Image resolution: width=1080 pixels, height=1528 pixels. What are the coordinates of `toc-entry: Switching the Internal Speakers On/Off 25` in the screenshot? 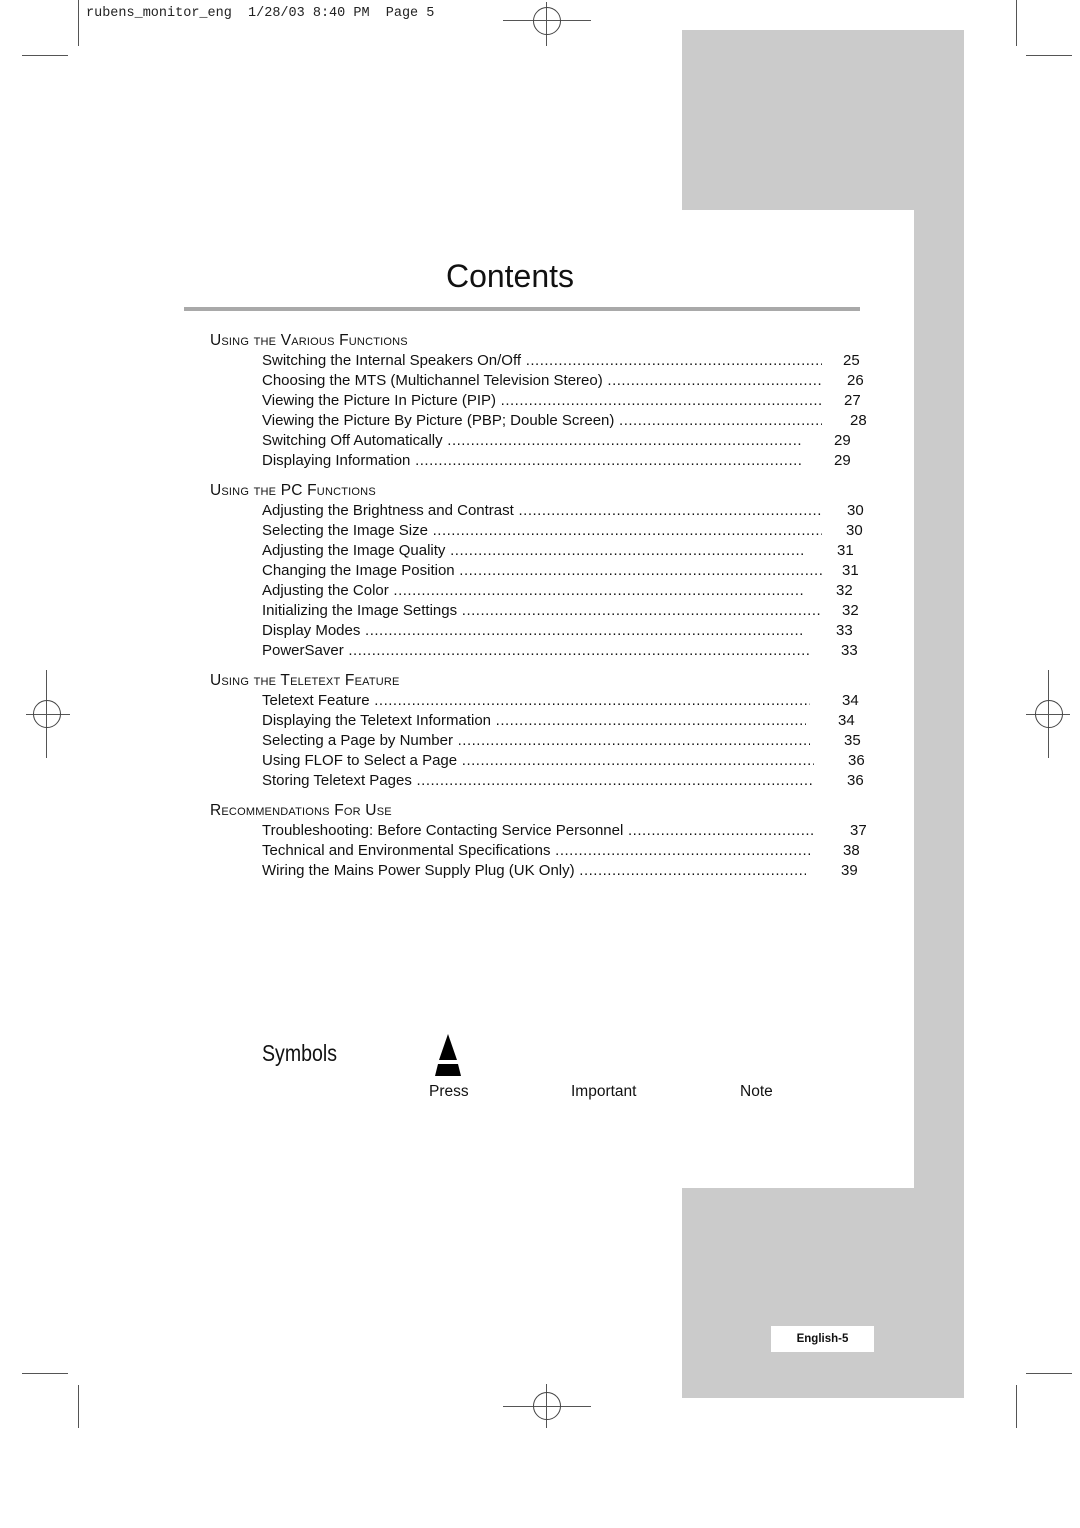 It's located at (545, 361).